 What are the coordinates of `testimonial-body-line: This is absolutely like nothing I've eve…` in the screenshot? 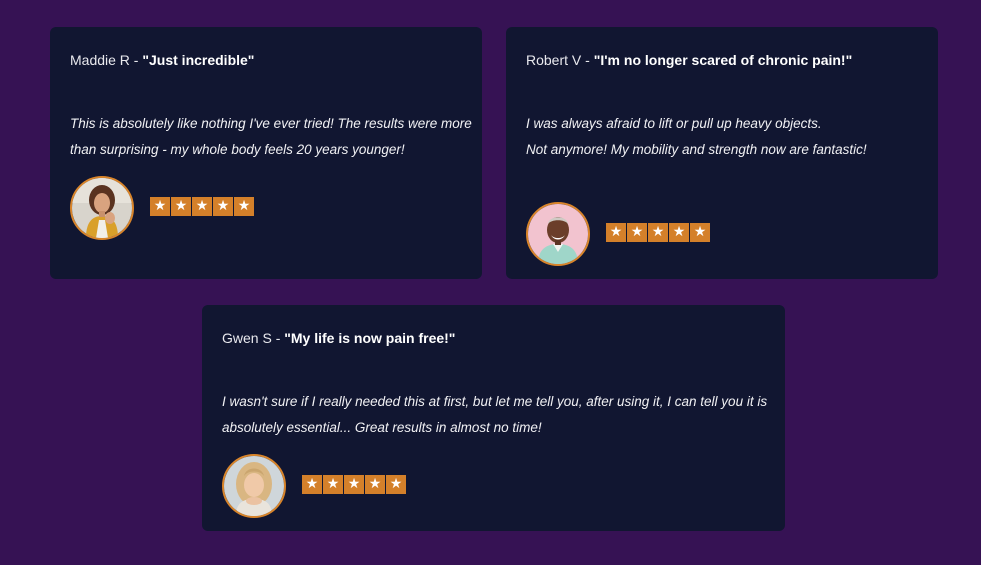 It's located at (271, 123).